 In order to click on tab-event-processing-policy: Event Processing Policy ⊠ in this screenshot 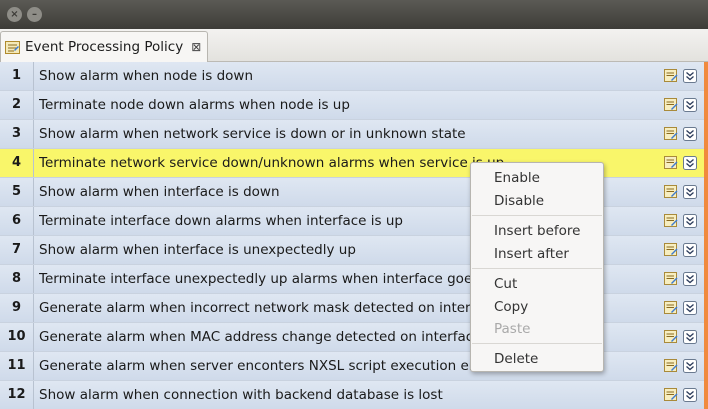, I will do `click(104, 46)`.